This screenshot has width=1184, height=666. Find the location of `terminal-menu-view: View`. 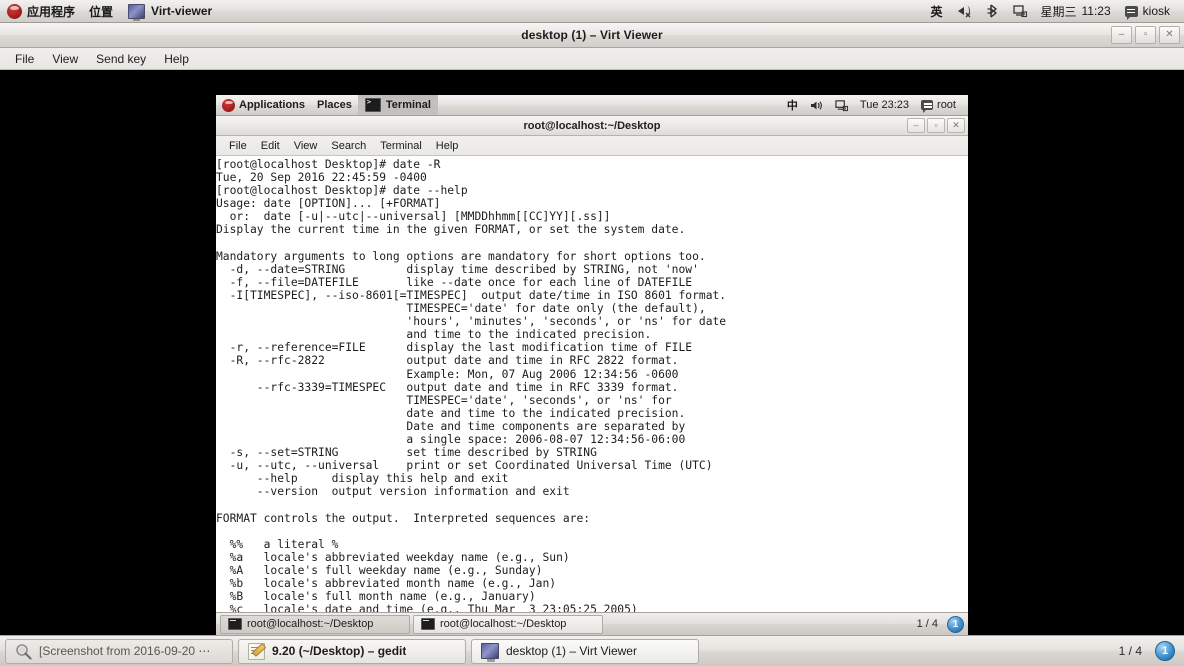

terminal-menu-view: View is located at coordinates (306, 146).